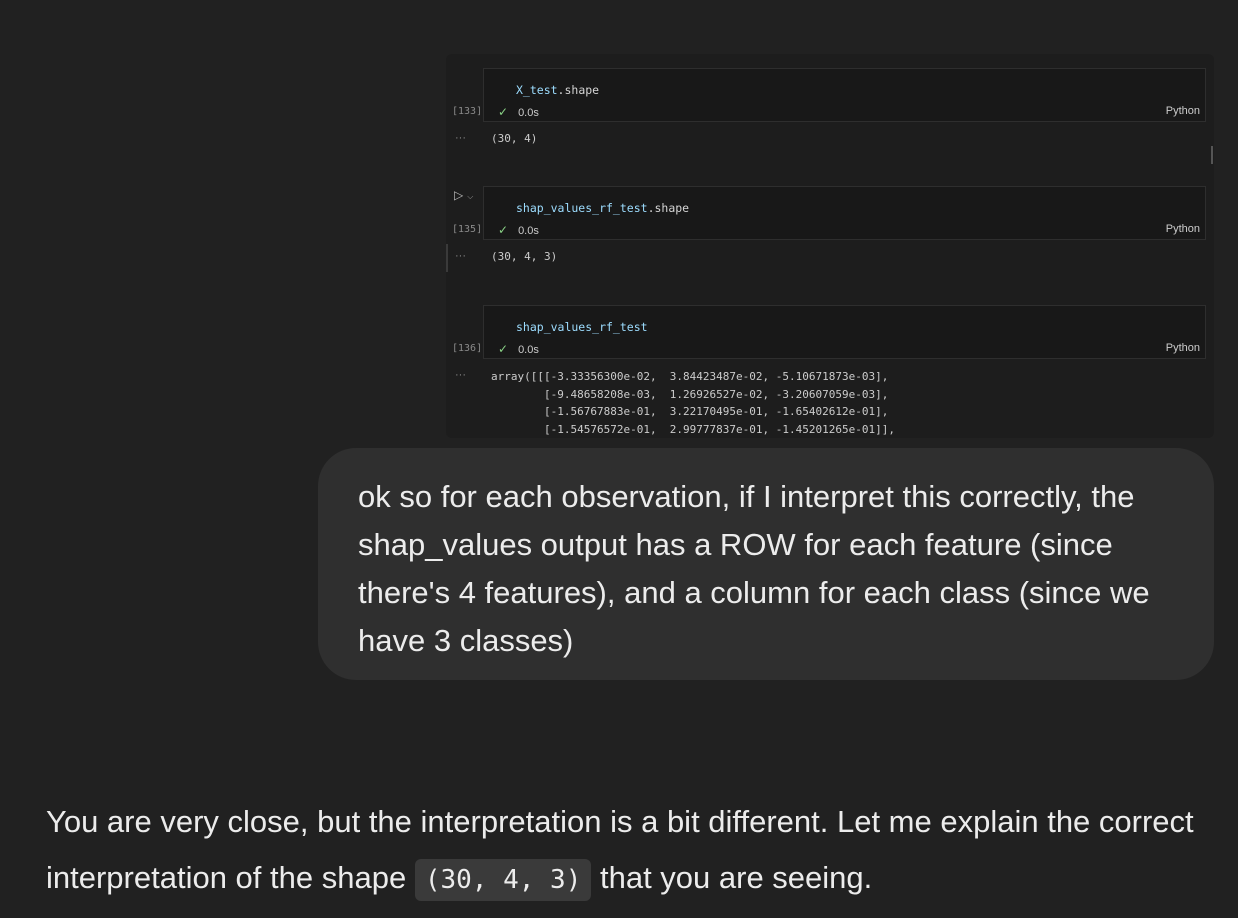 Image resolution: width=1238 pixels, height=918 pixels. What do you see at coordinates (1212, 155) in the screenshot?
I see `scrollbar-thumb` at bounding box center [1212, 155].